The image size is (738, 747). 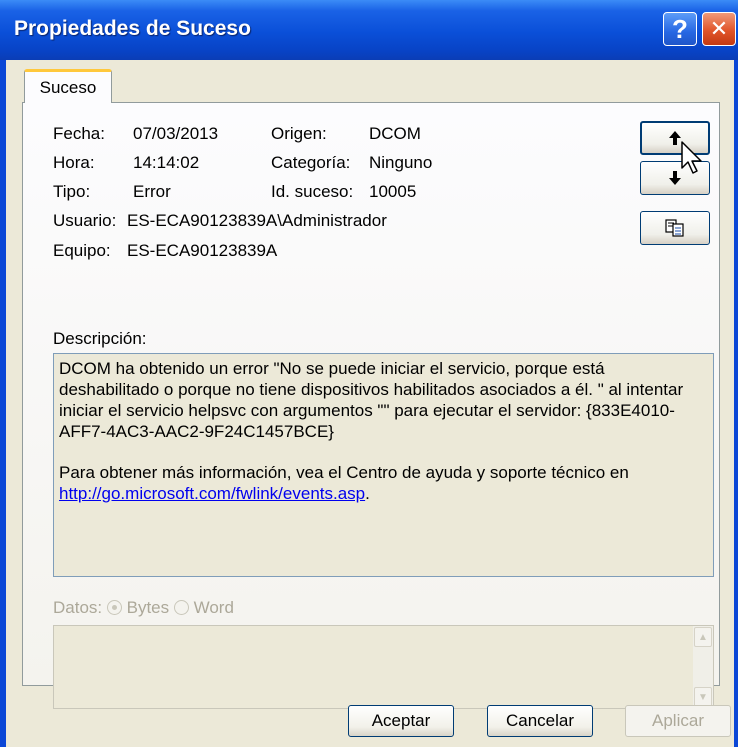 I want to click on accept-button: Aceptar, so click(x=401, y=721).